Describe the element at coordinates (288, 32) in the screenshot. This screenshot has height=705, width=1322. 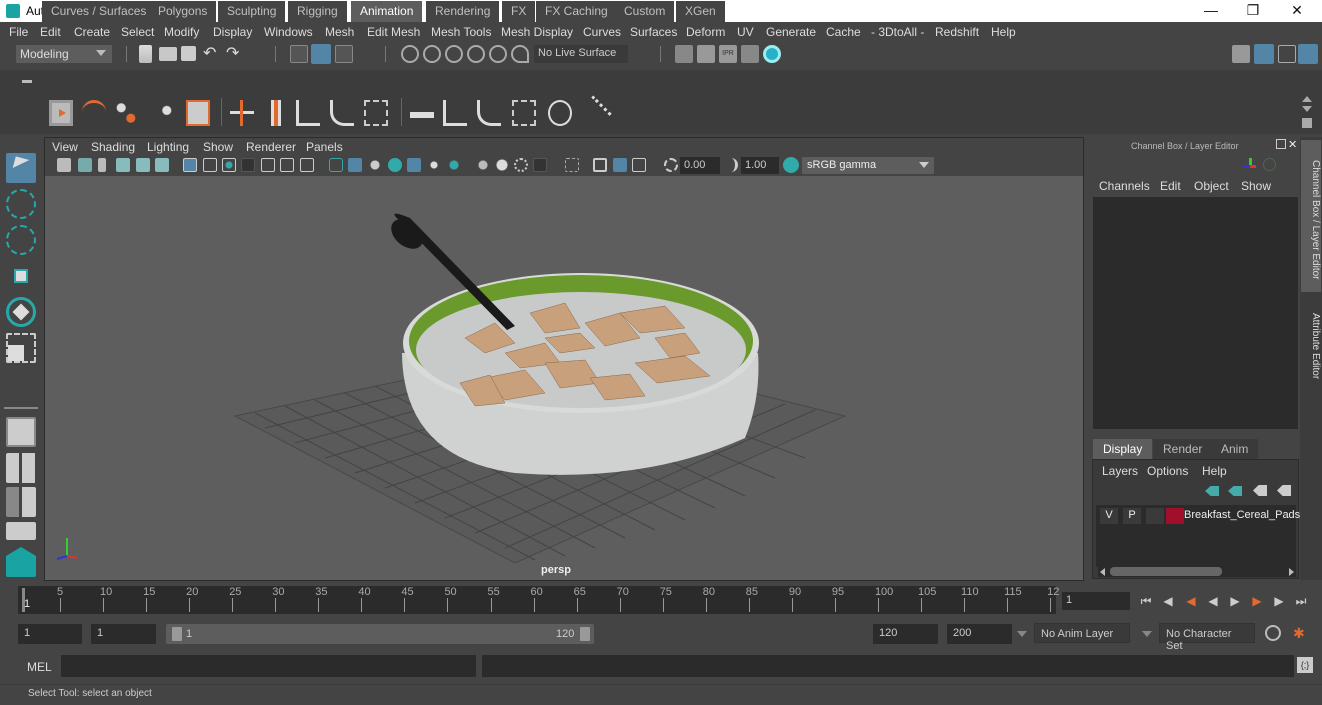
I see `menu-windows: Windows` at that location.